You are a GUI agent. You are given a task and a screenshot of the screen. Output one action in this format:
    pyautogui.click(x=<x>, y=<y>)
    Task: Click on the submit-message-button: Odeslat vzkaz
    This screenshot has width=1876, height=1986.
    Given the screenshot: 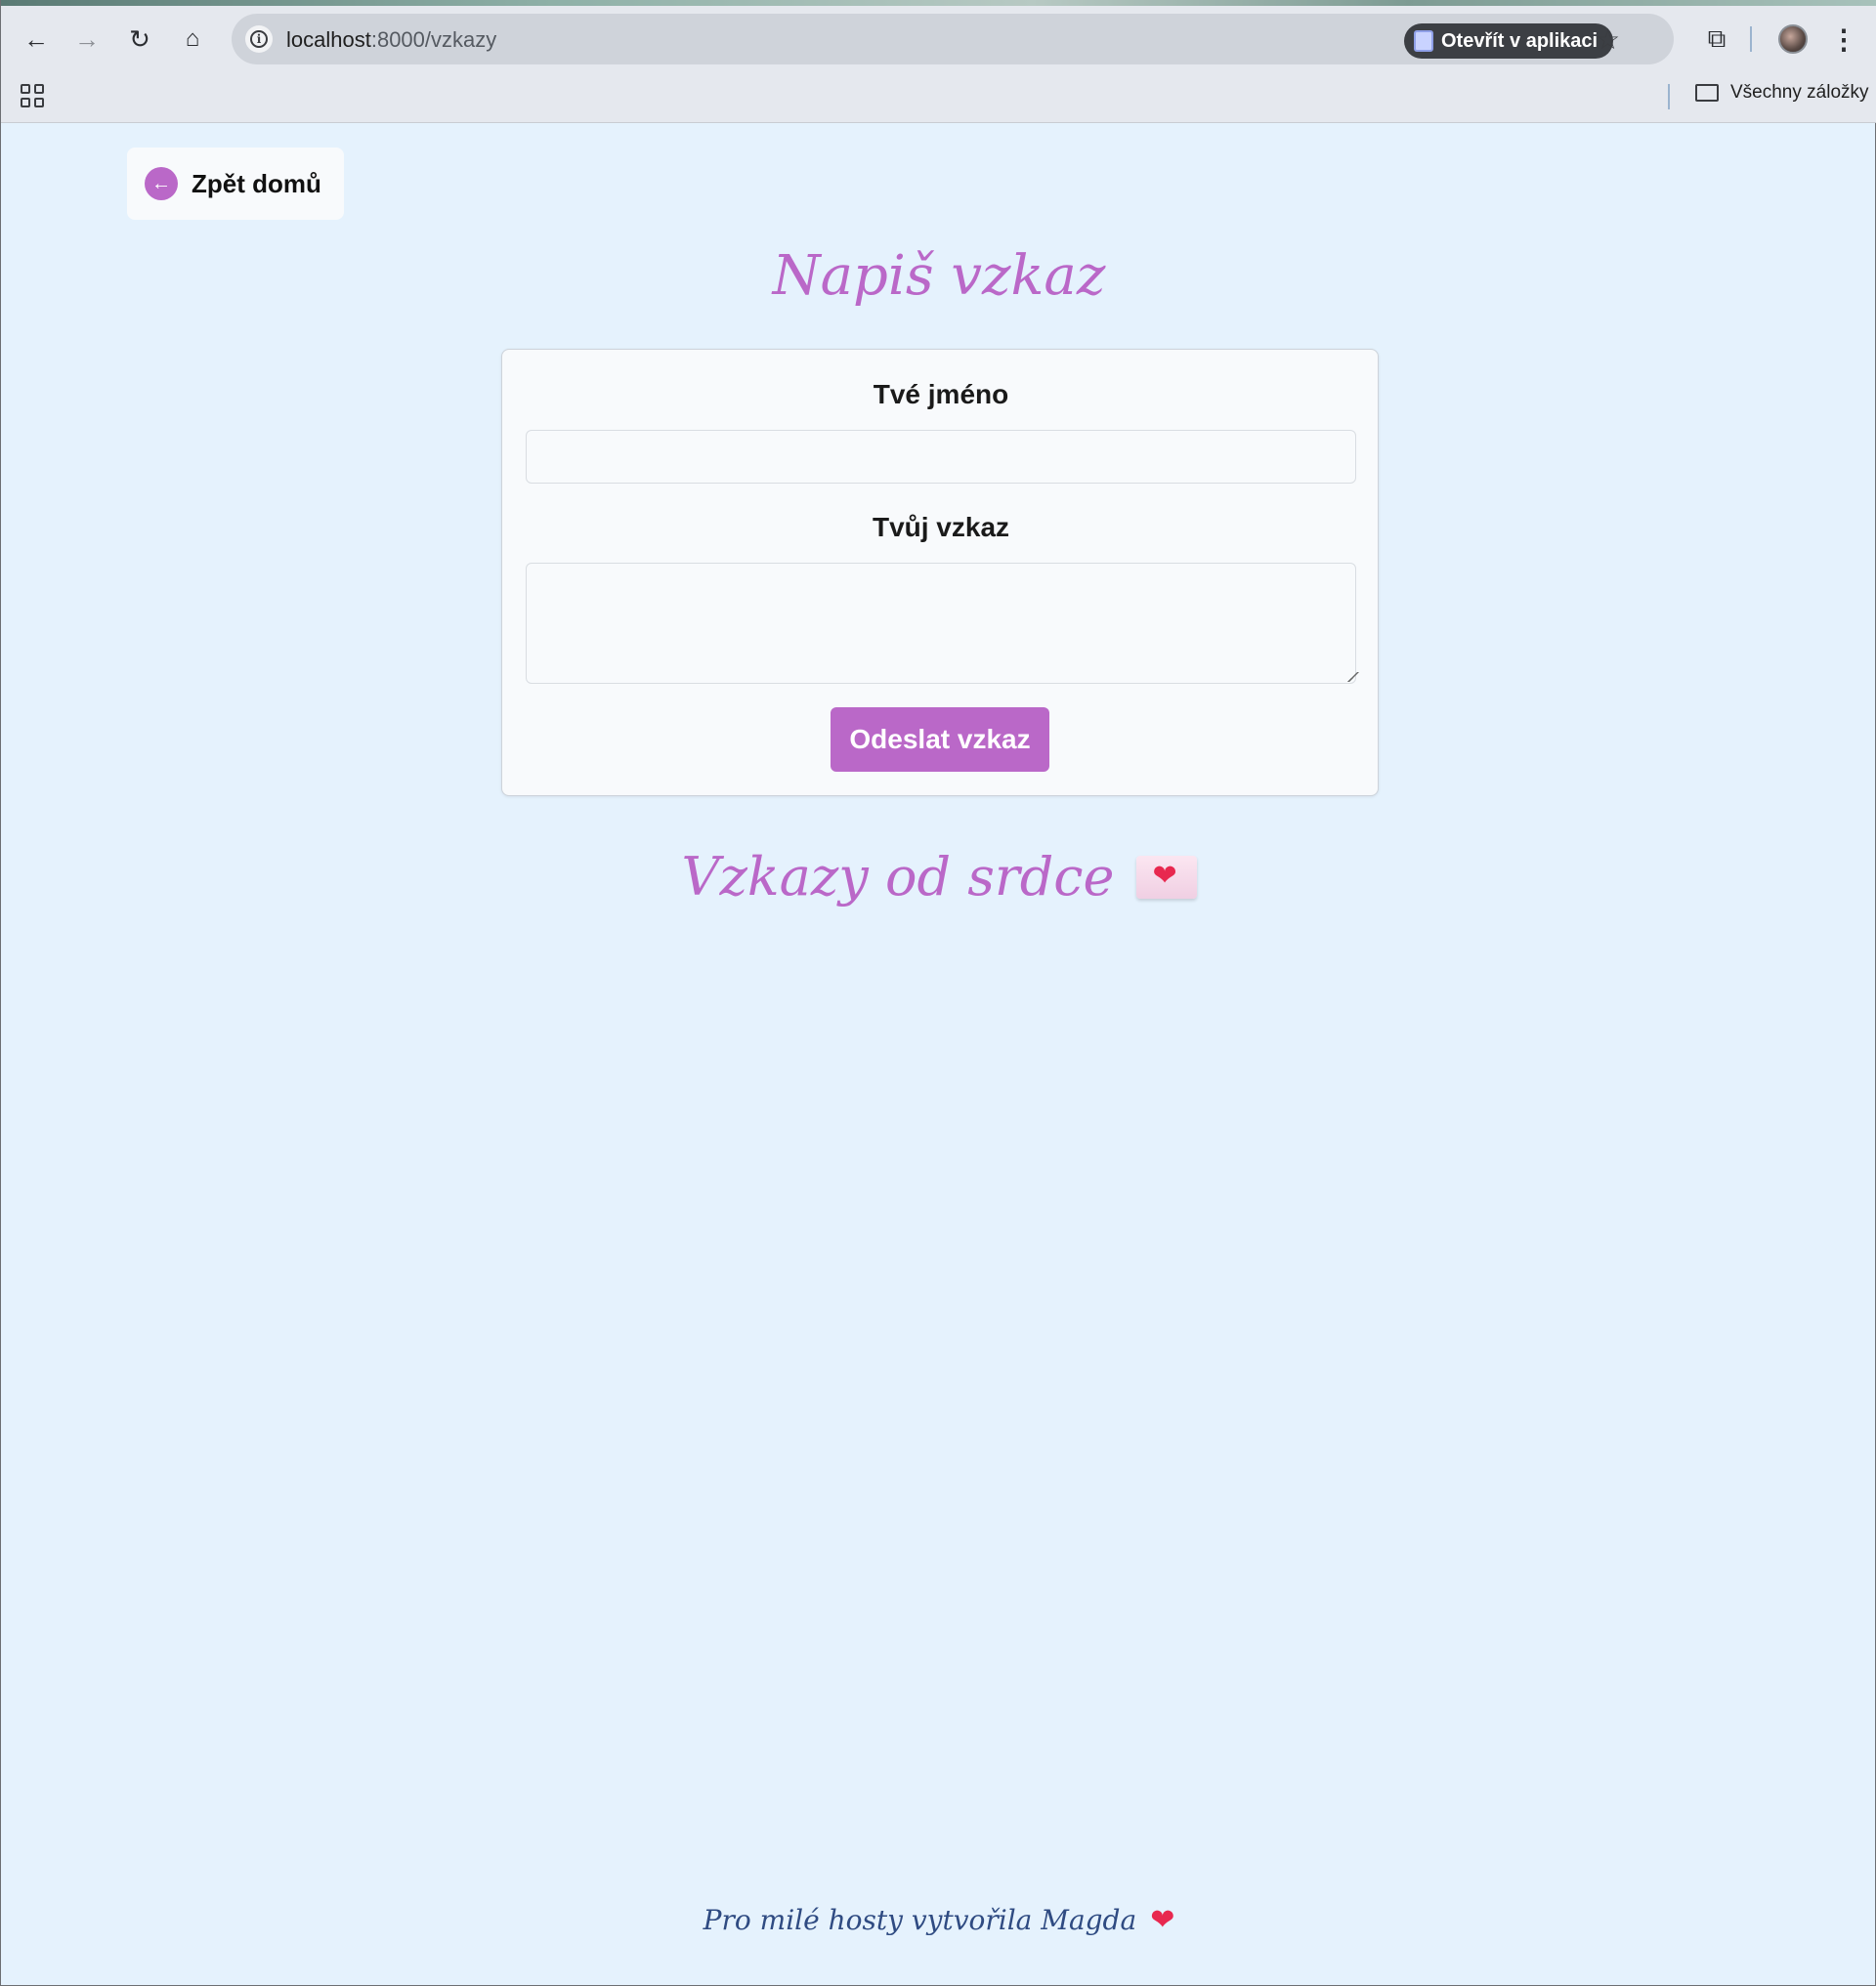 What is the action you would take?
    pyautogui.click(x=940, y=739)
    